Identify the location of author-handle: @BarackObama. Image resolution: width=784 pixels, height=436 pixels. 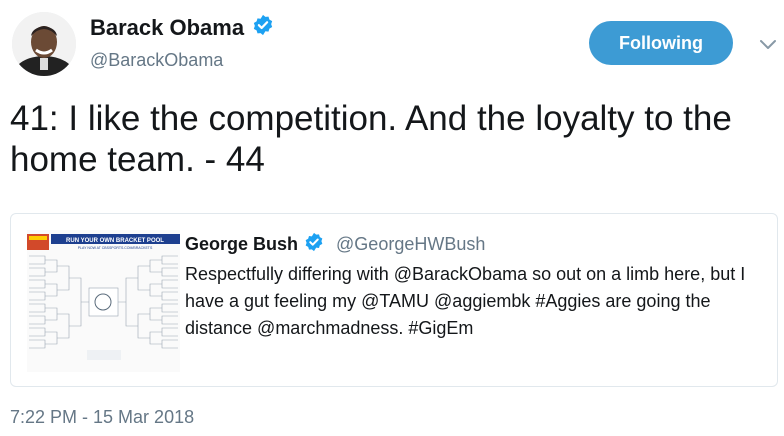
(156, 60).